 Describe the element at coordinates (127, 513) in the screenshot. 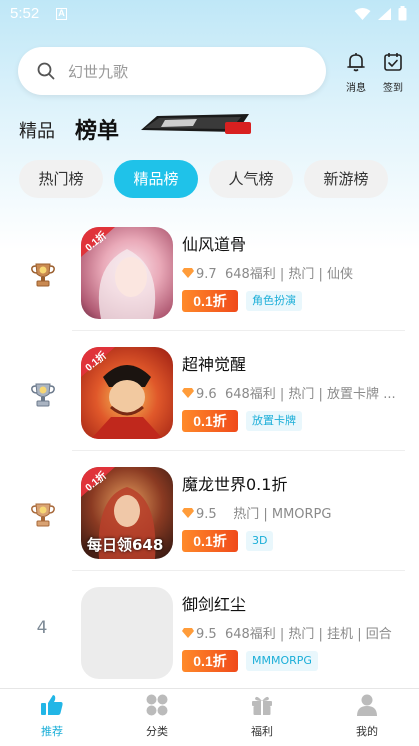

I see `game-icon: 0.1折 每日领648` at that location.